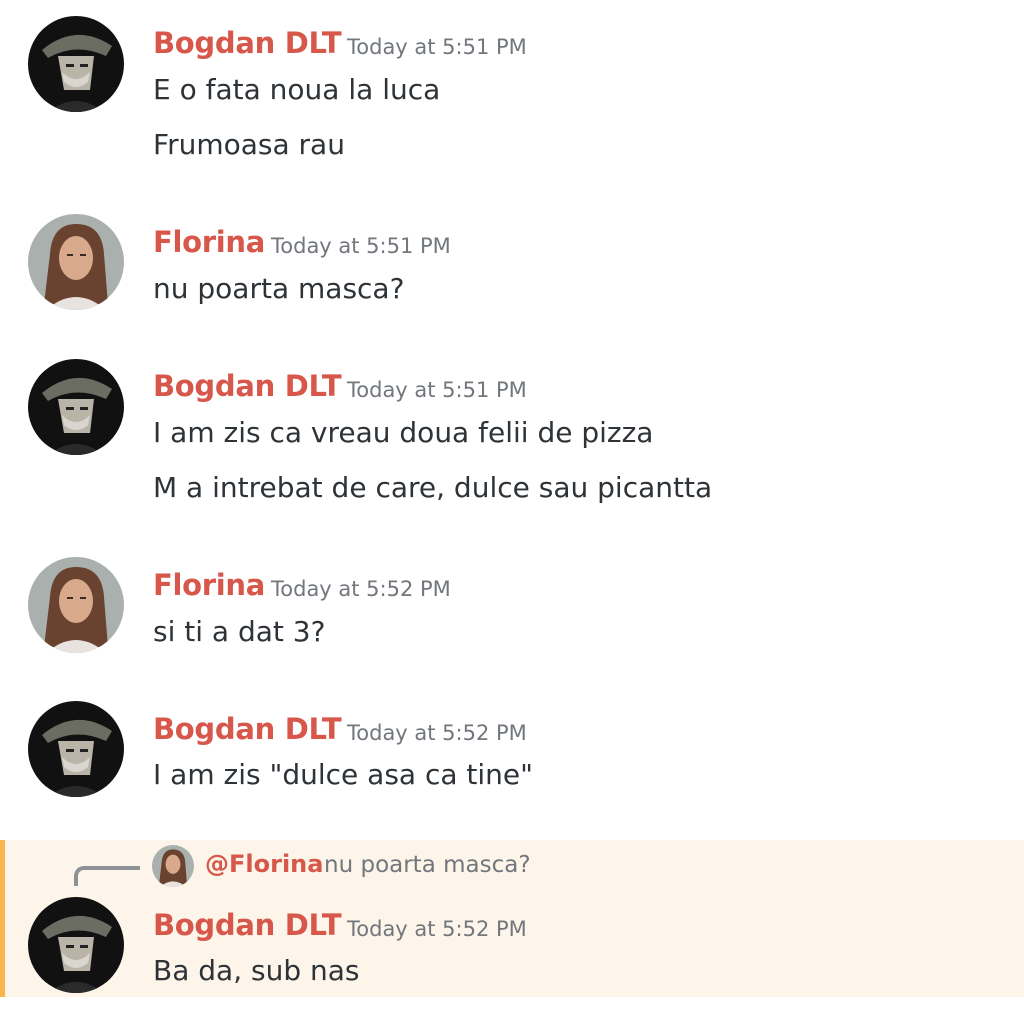 The height and width of the screenshot is (1009, 1024). I want to click on message-text: I am zis ca vreau doua felii de pizza, so click(403, 432).